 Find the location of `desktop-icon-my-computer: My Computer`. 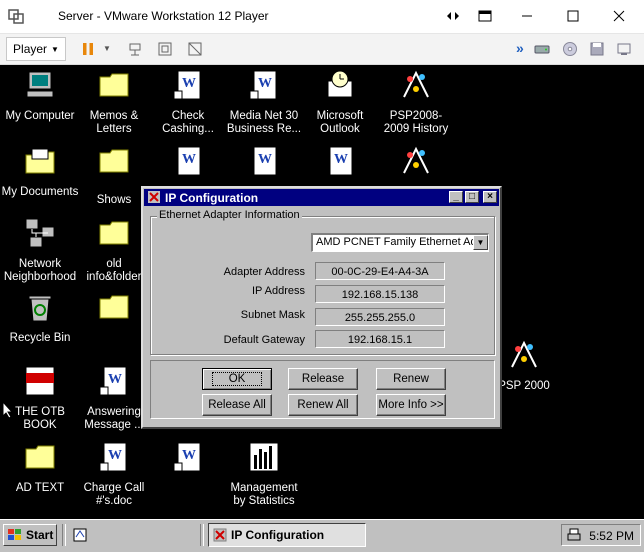

desktop-icon-my-computer: My Computer is located at coordinates (40, 96).